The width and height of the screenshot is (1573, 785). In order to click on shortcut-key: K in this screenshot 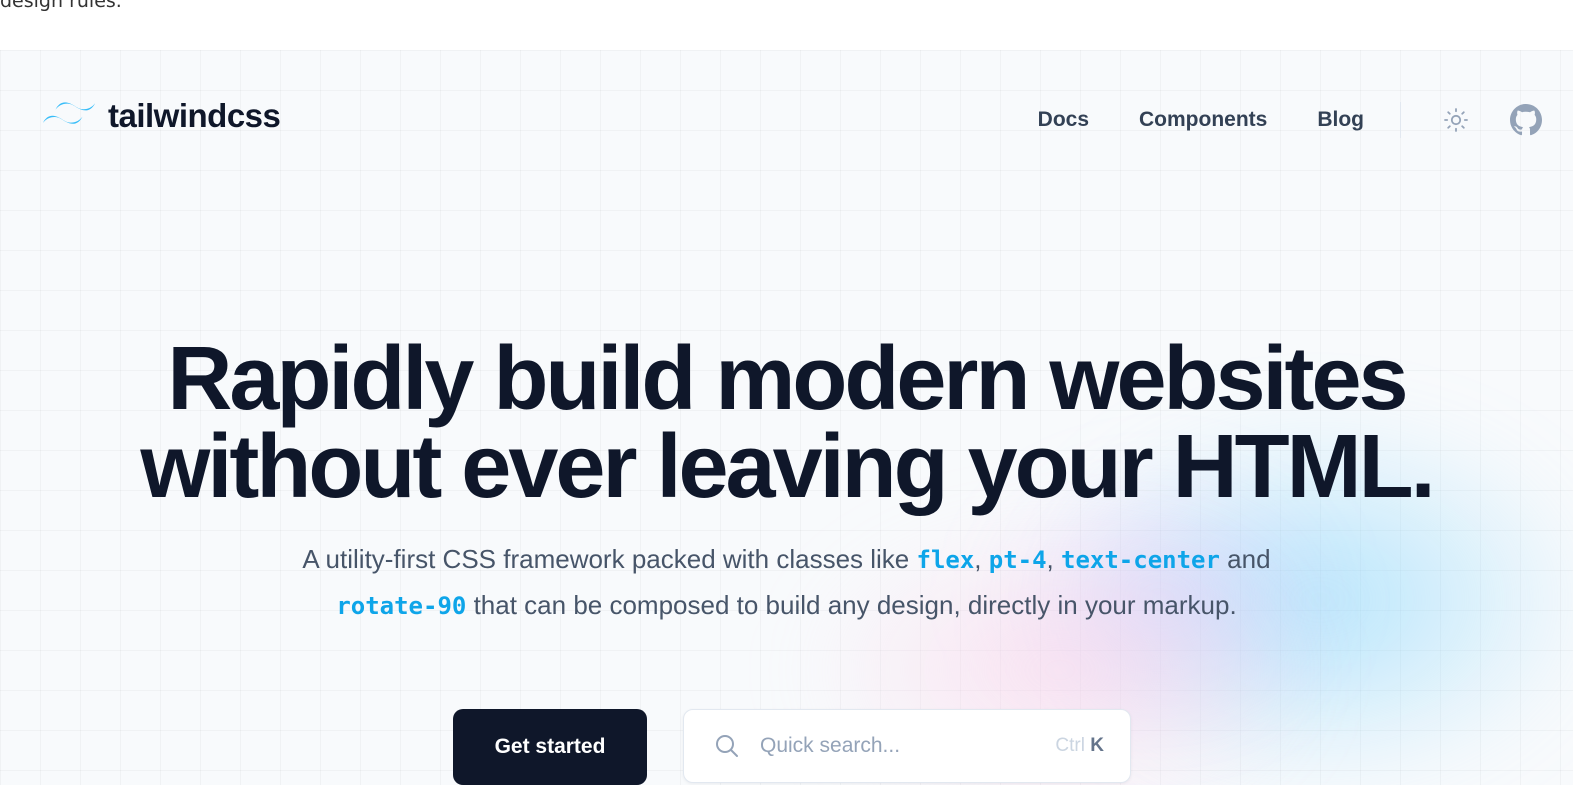, I will do `click(1097, 745)`.